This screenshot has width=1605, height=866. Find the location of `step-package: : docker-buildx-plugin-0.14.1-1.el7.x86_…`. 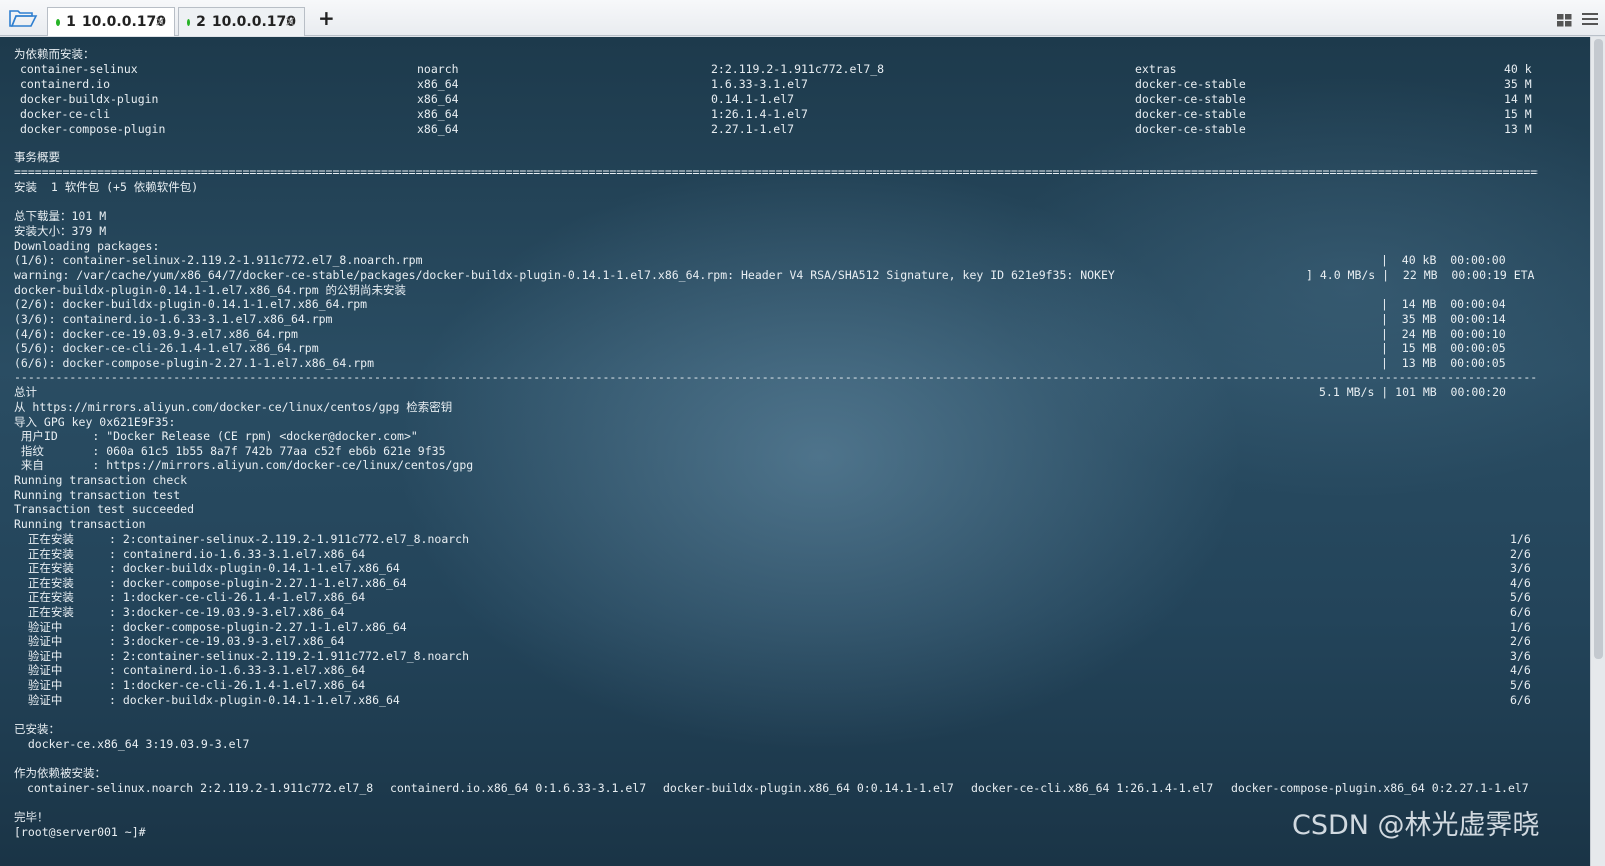

step-package: : docker-buildx-plugin-0.14.1-1.el7.x86_… is located at coordinates (254, 700).